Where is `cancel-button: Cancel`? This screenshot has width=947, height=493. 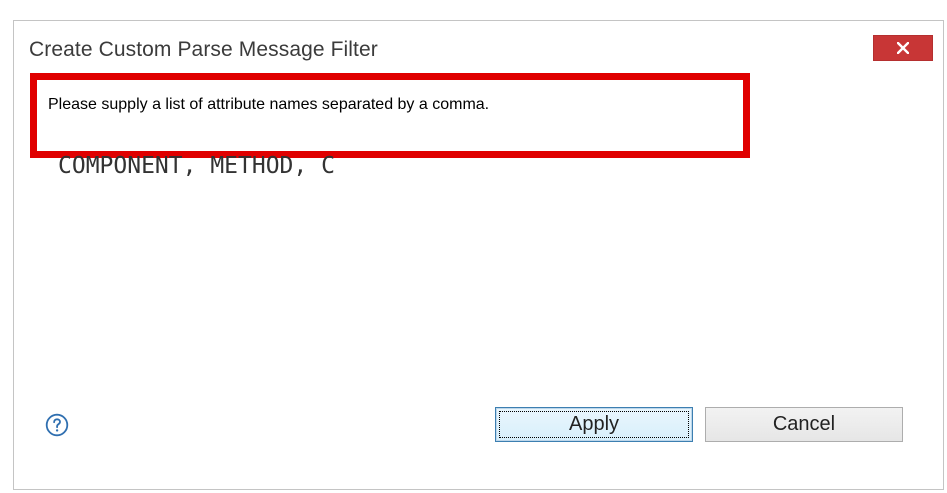
cancel-button: Cancel is located at coordinates (804, 424).